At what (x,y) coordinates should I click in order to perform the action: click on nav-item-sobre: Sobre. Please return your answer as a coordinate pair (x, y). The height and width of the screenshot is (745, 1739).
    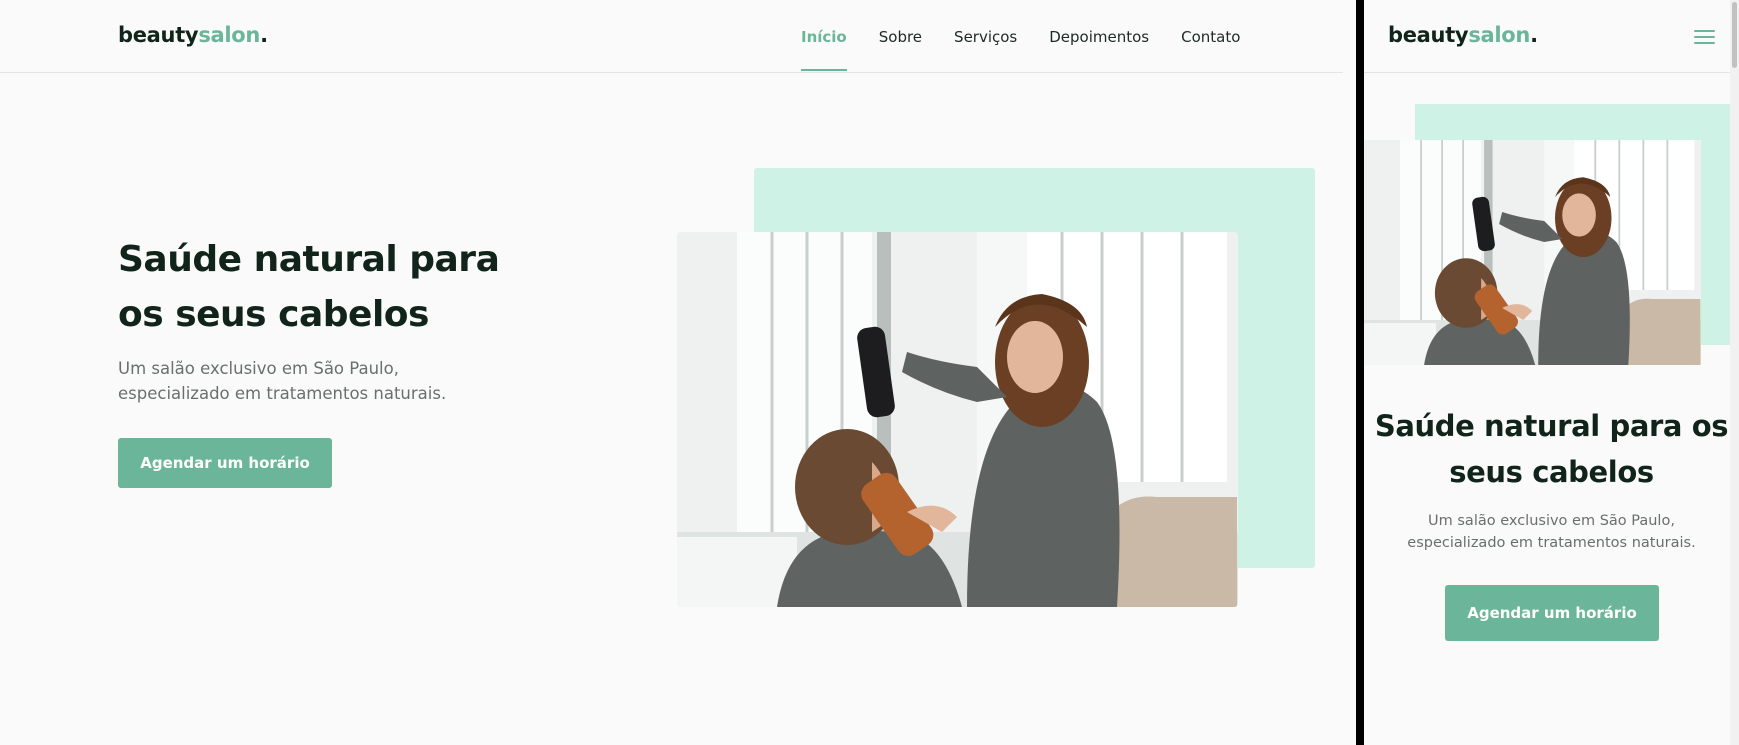
    Looking at the image, I should click on (900, 36).